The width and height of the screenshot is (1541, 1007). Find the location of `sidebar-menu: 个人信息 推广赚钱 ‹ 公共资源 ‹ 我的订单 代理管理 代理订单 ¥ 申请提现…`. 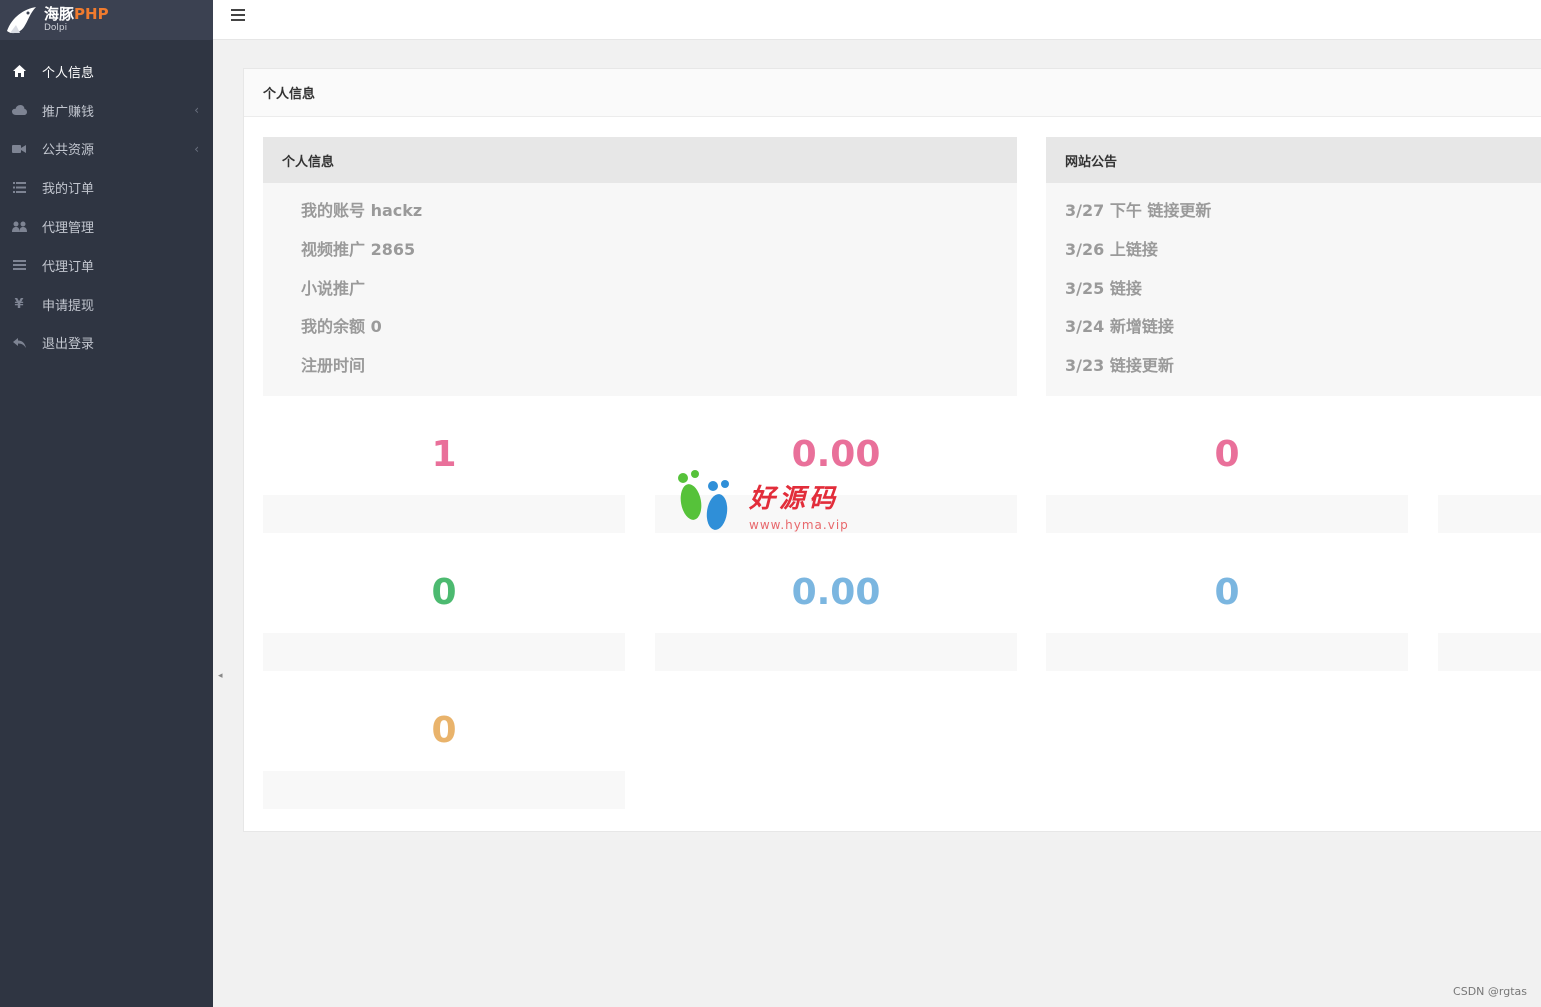

sidebar-menu: 个人信息 推广赚钱 ‹ 公共资源 ‹ 我的订单 代理管理 代理订单 ¥ 申请提现… is located at coordinates (106, 207).